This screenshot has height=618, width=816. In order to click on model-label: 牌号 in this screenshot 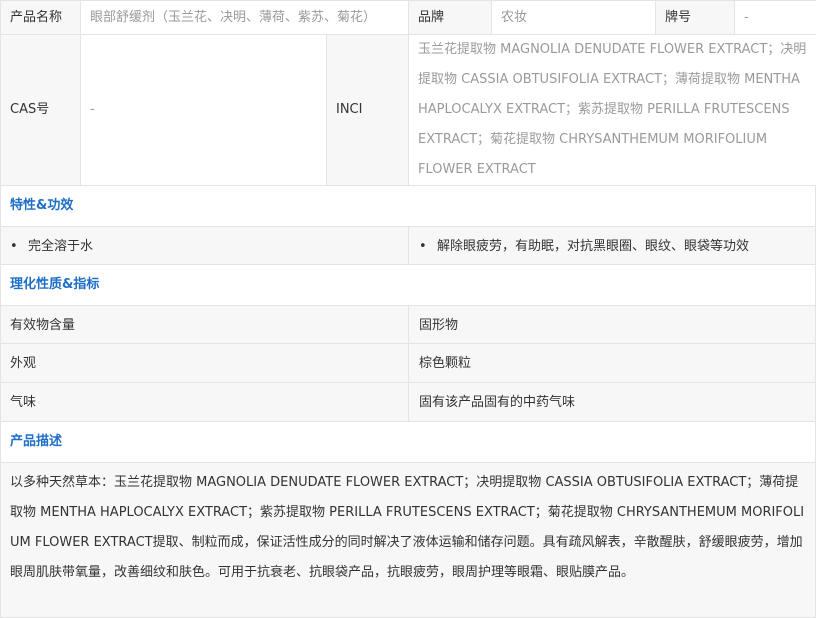, I will do `click(695, 18)`.